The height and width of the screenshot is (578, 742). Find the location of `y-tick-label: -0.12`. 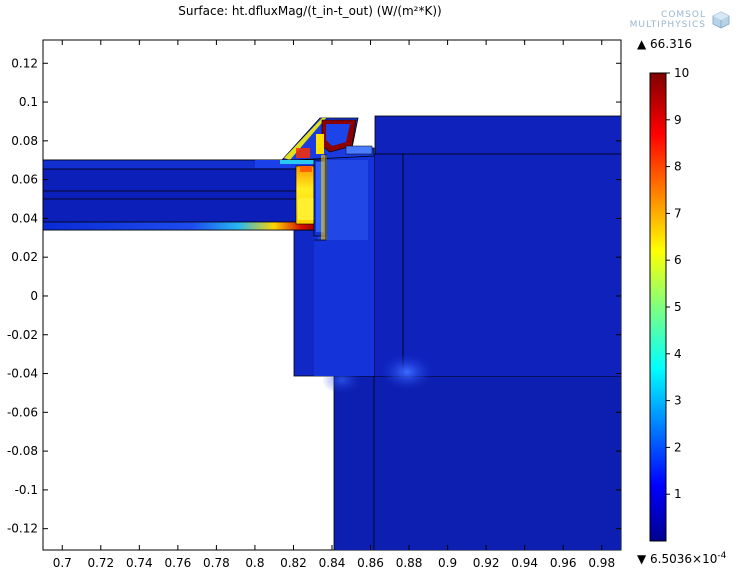

y-tick-label: -0.12 is located at coordinates (22, 529).